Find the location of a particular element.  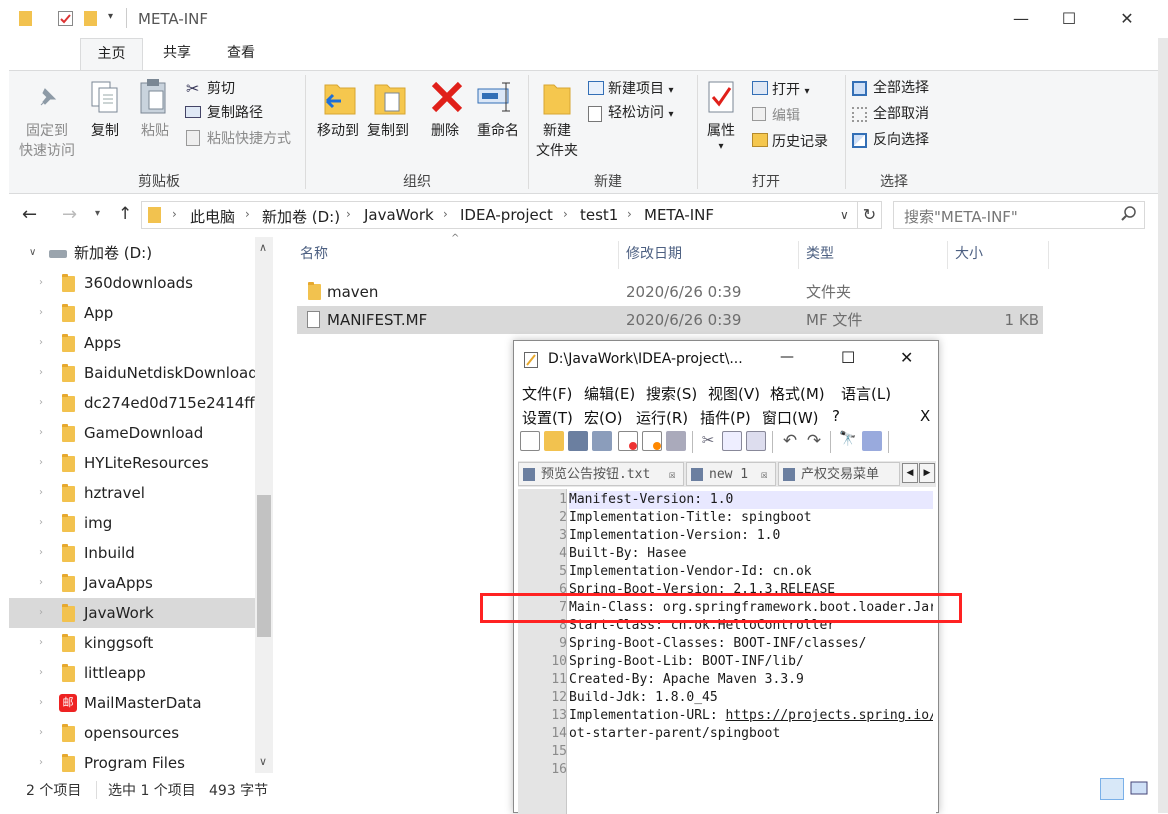

code-line: Implementation-Version: 1.0 is located at coordinates (751, 536).